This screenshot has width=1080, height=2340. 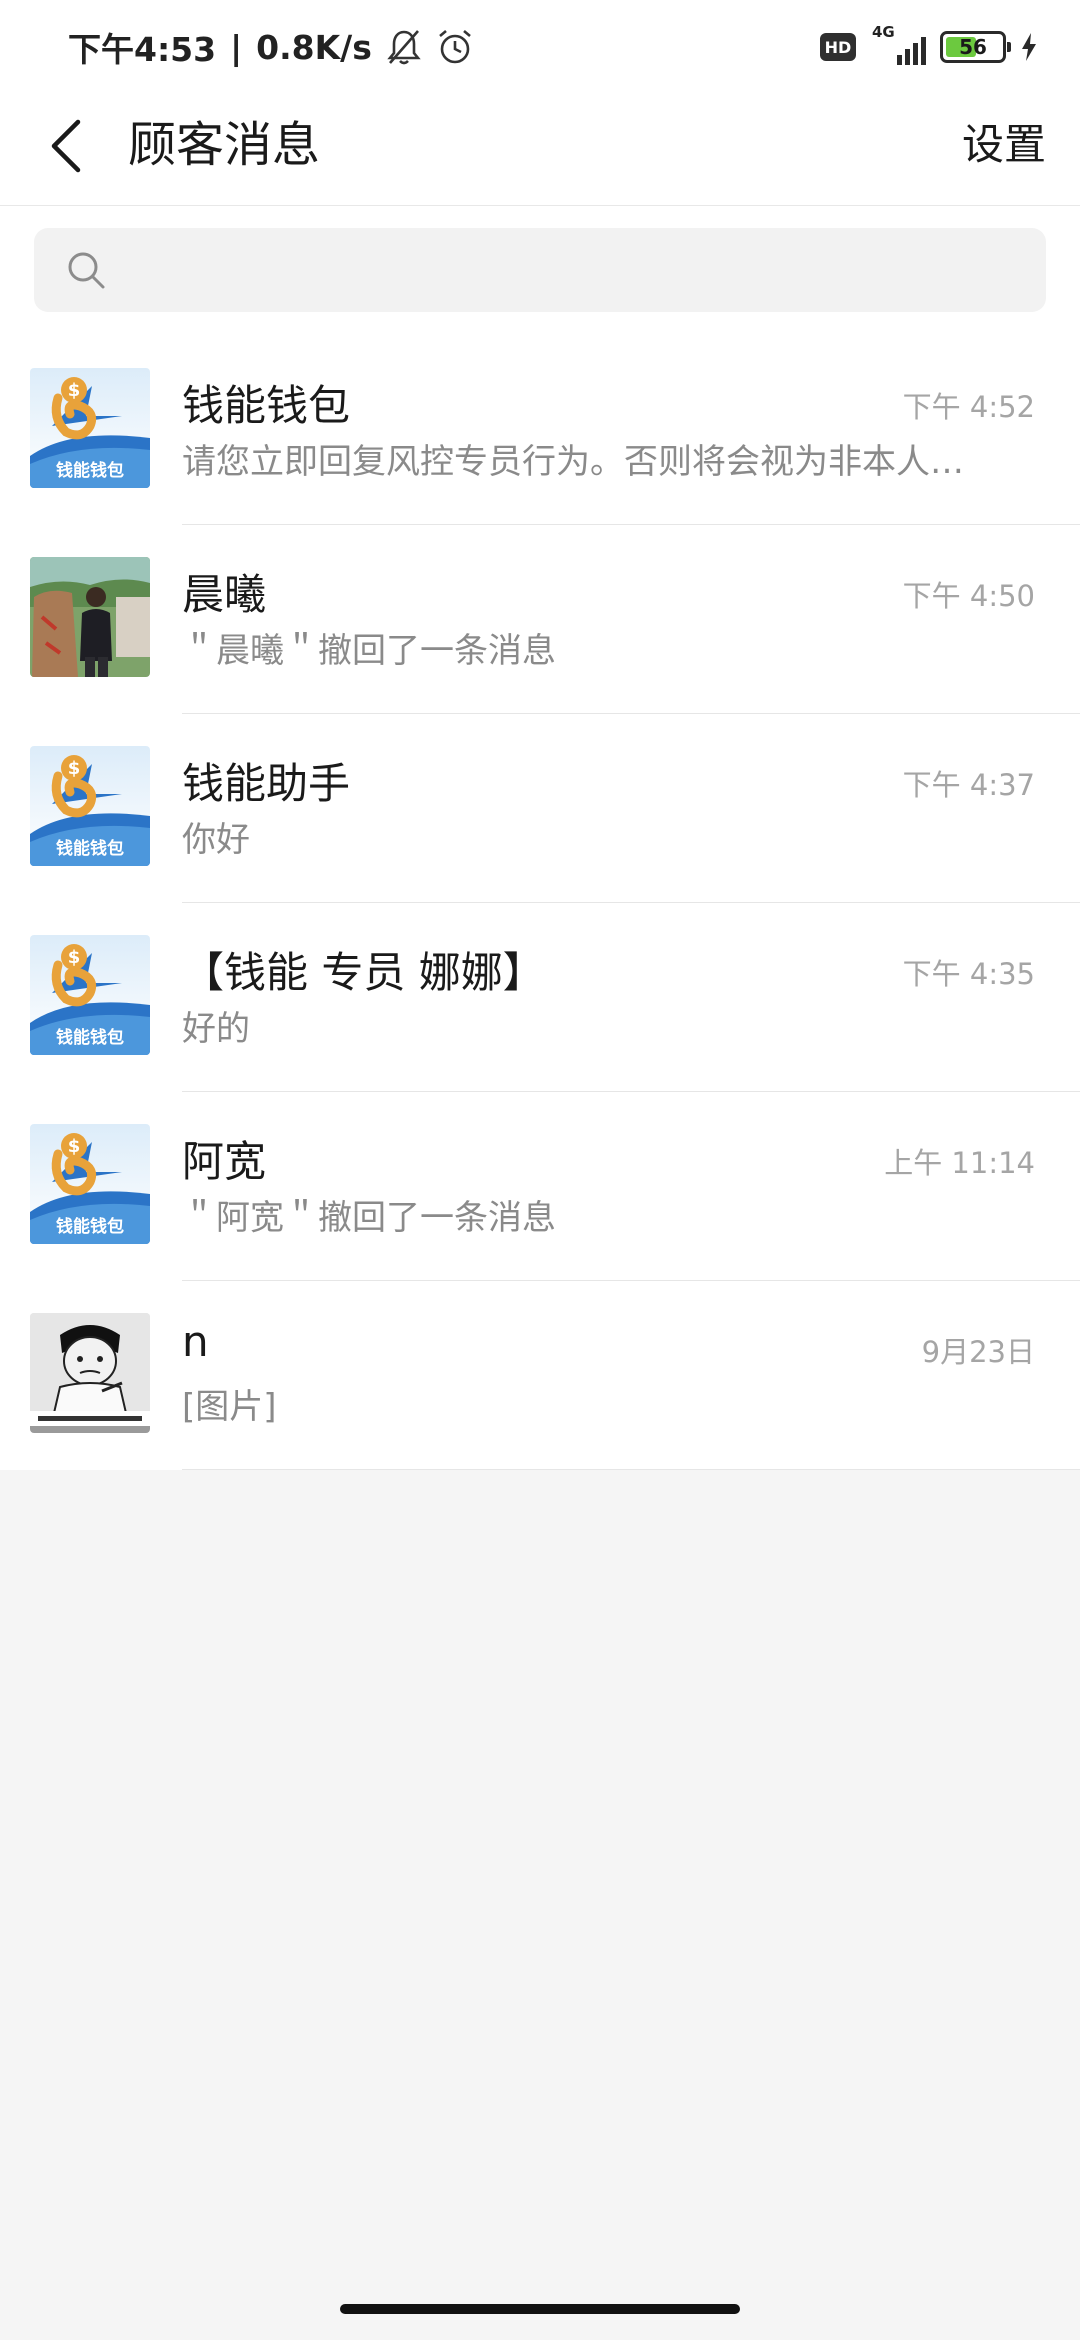 What do you see at coordinates (968, 785) in the screenshot?
I see `conversation-time: 下午 4:37` at bounding box center [968, 785].